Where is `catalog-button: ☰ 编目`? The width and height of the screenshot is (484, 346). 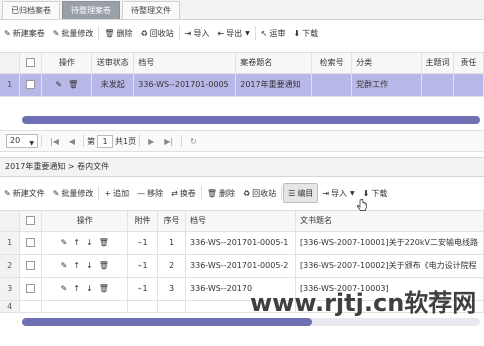 catalog-button: ☰ 编目 is located at coordinates (301, 193).